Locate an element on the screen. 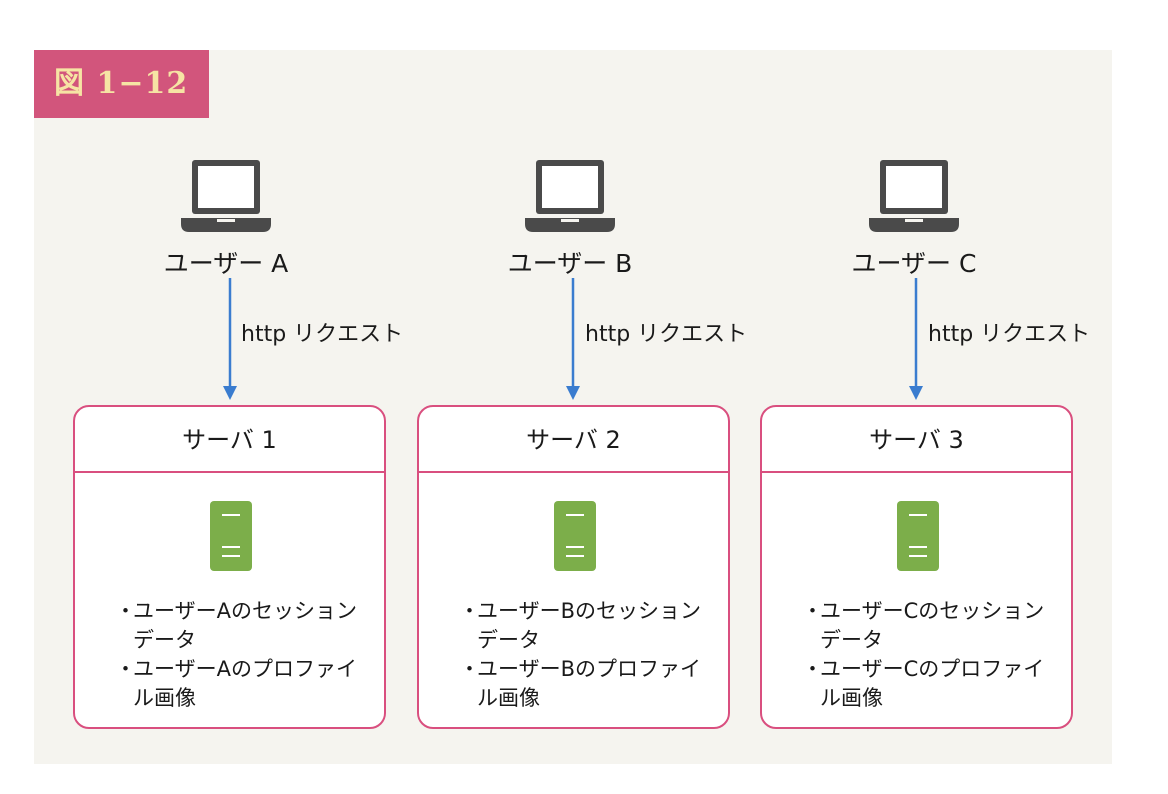 This screenshot has width=1168, height=794. list-item: ・ユーザーCのプロファイル画像 is located at coordinates (923, 683).